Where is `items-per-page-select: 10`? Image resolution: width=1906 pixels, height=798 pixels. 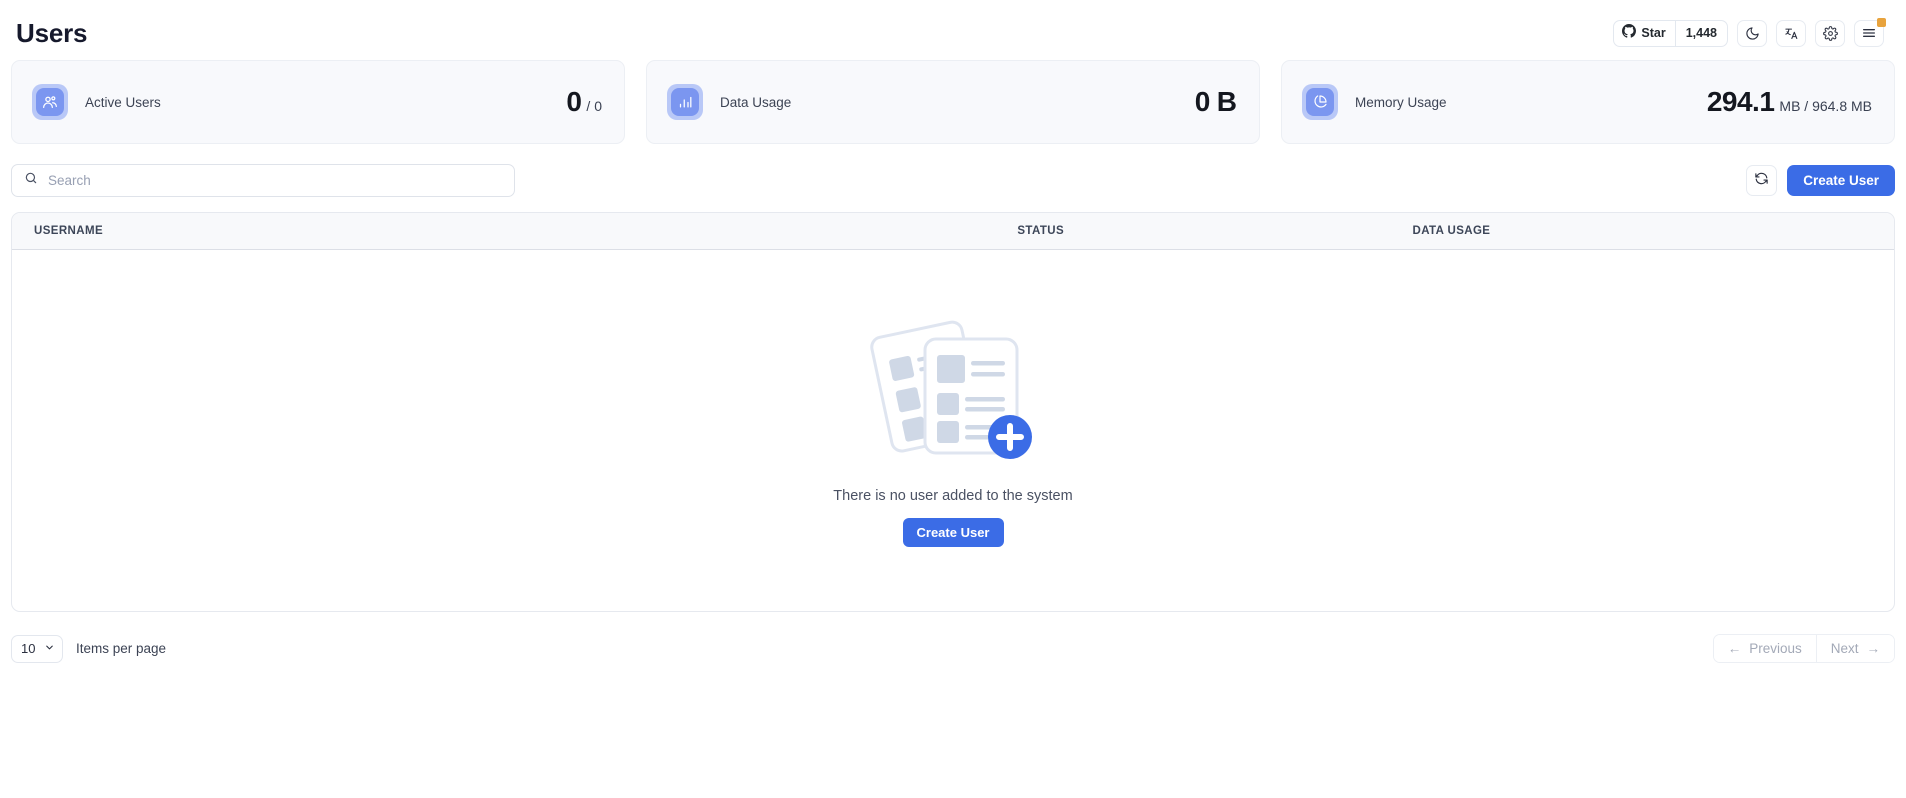 items-per-page-select: 10 is located at coordinates (37, 648).